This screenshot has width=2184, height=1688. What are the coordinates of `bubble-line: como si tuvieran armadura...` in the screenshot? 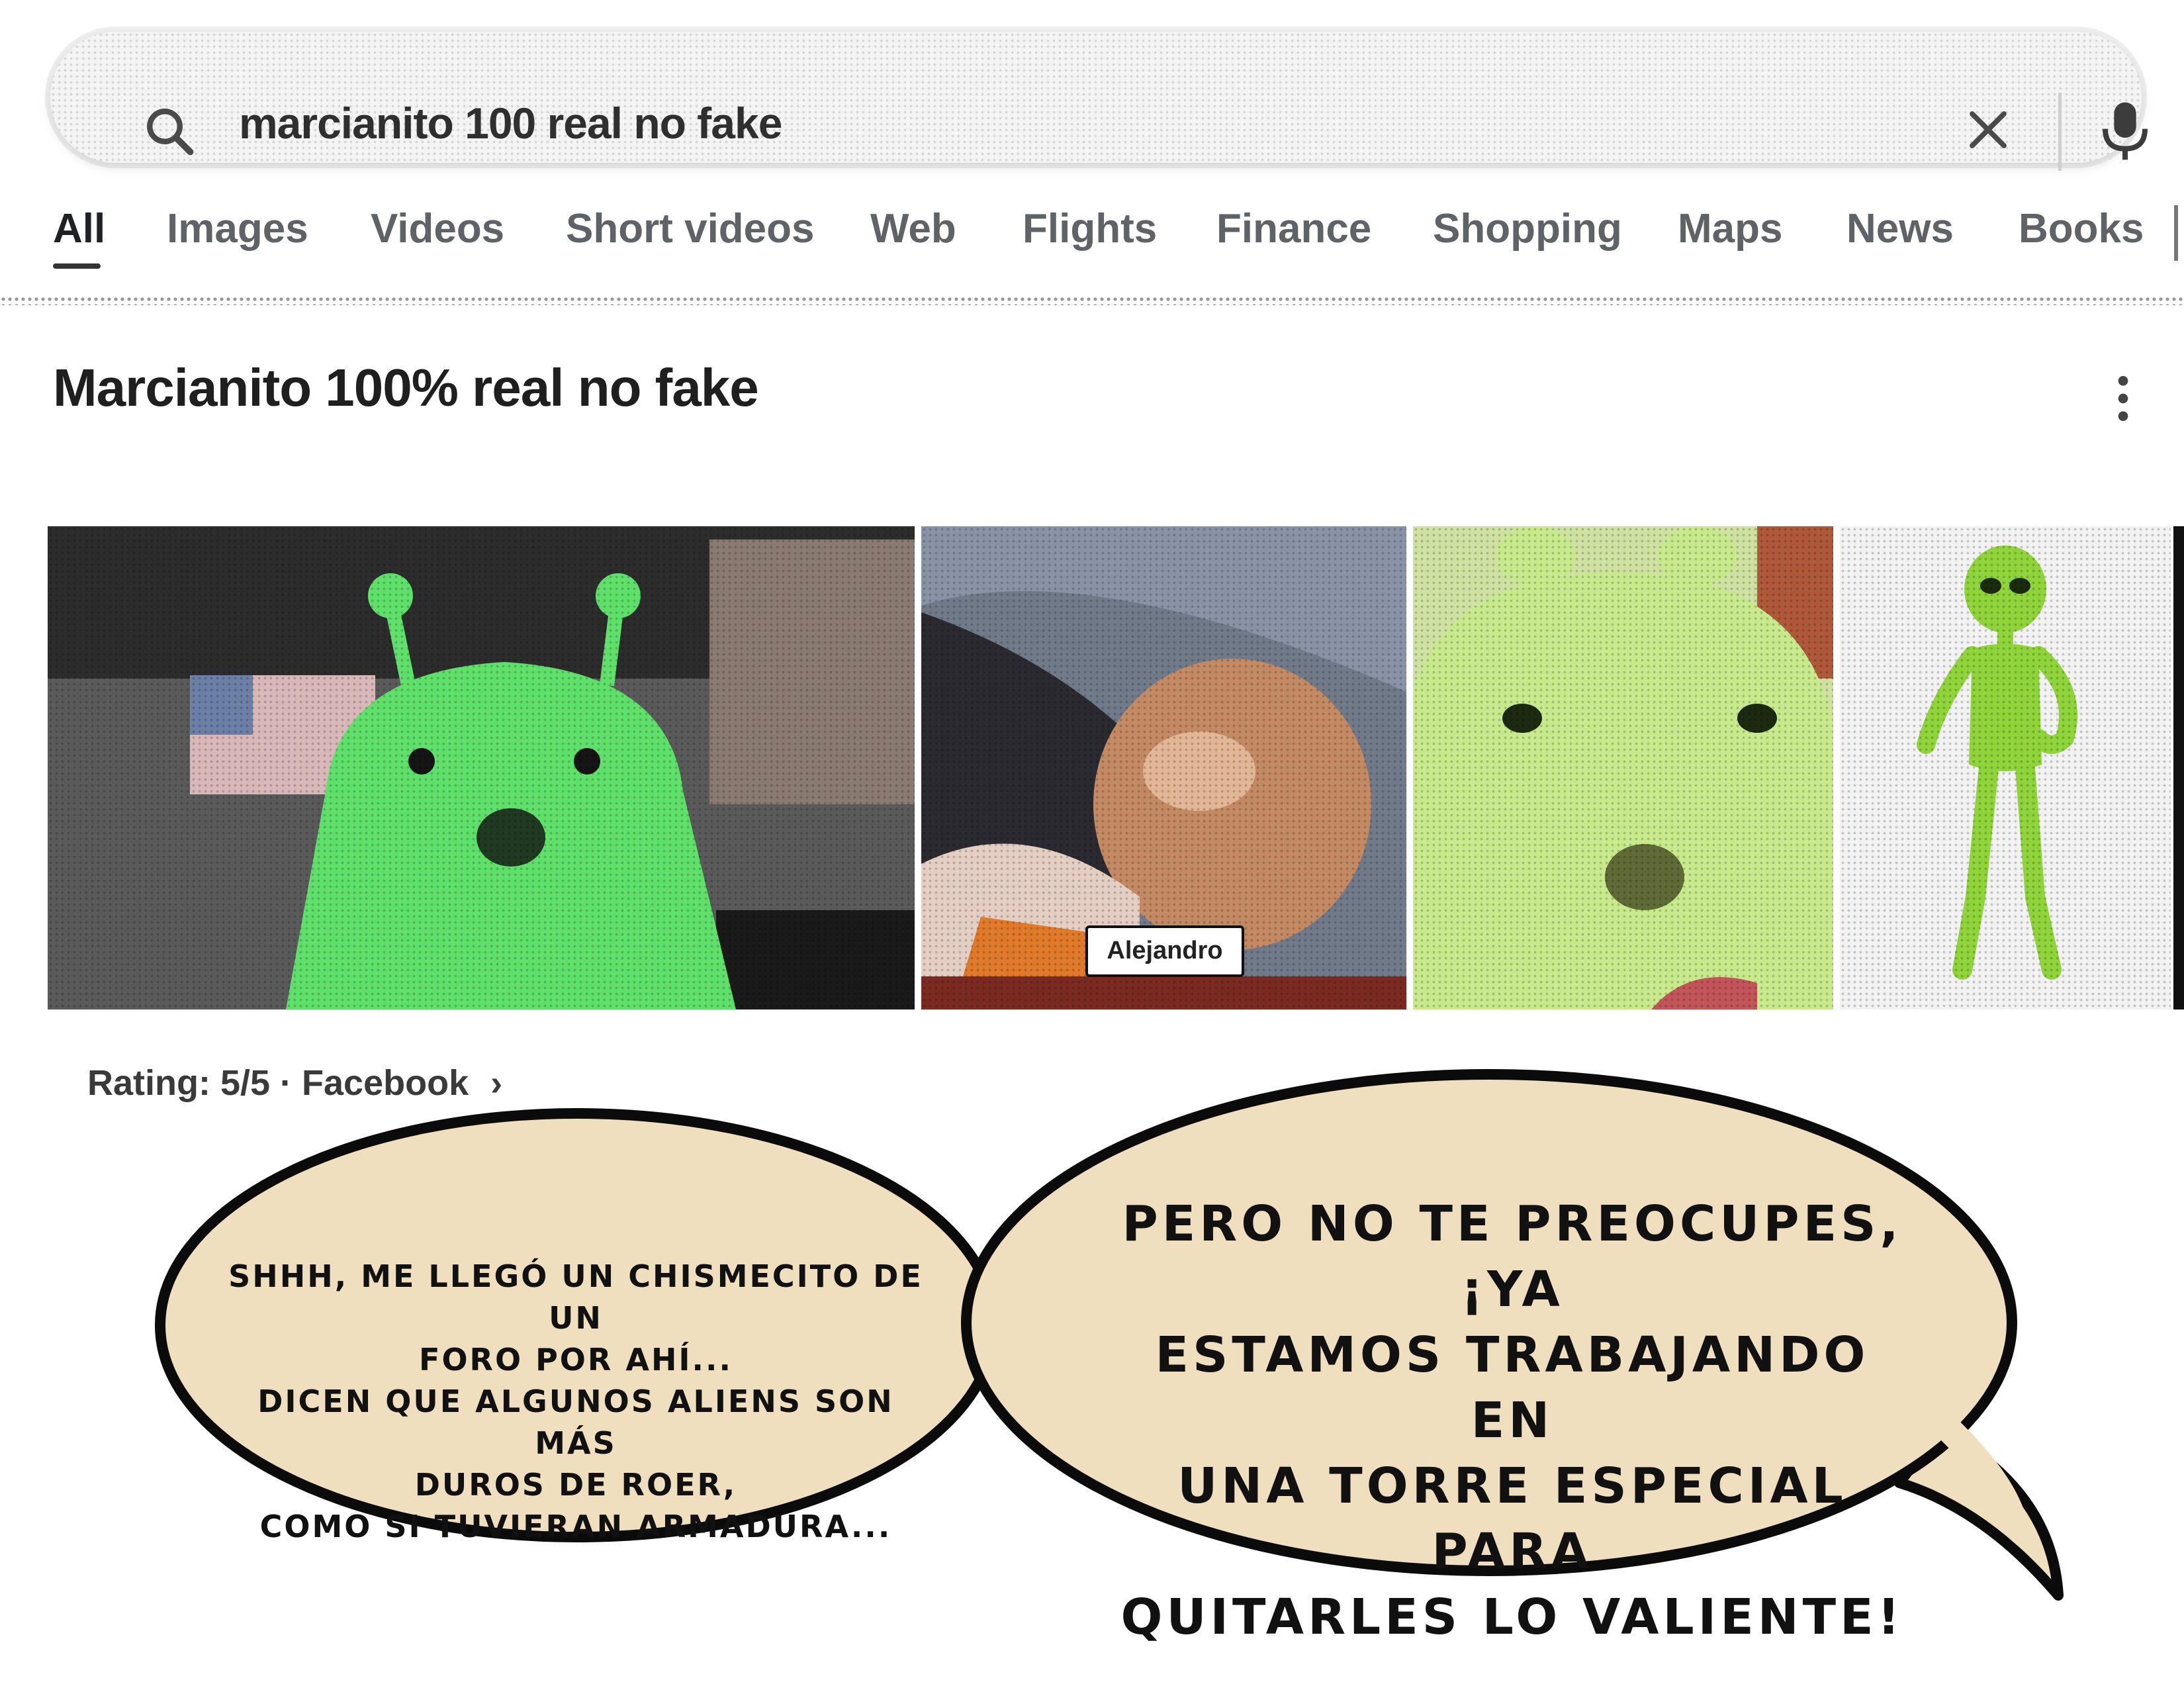 It's located at (575, 1526).